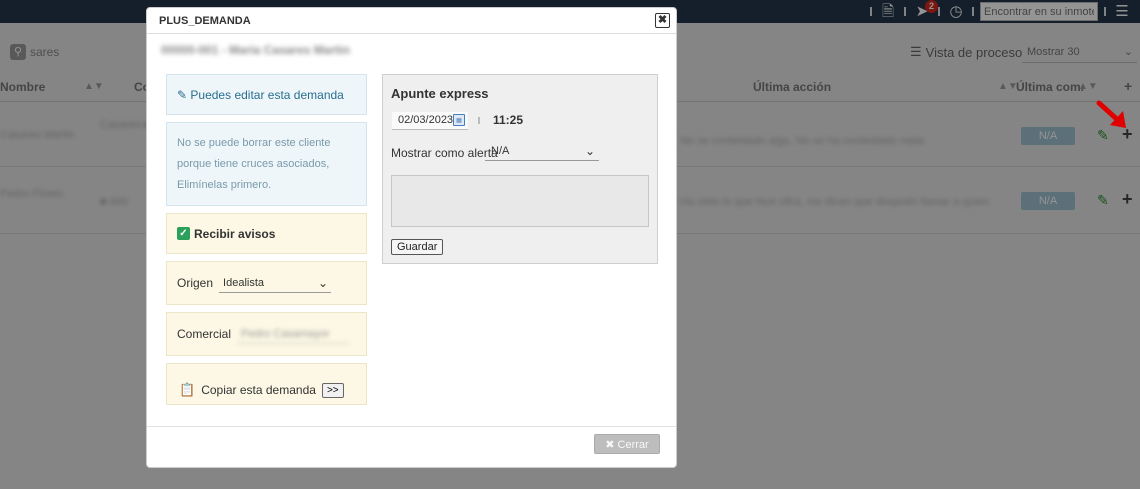  I want to click on modal-footer-divider, so click(411, 426).